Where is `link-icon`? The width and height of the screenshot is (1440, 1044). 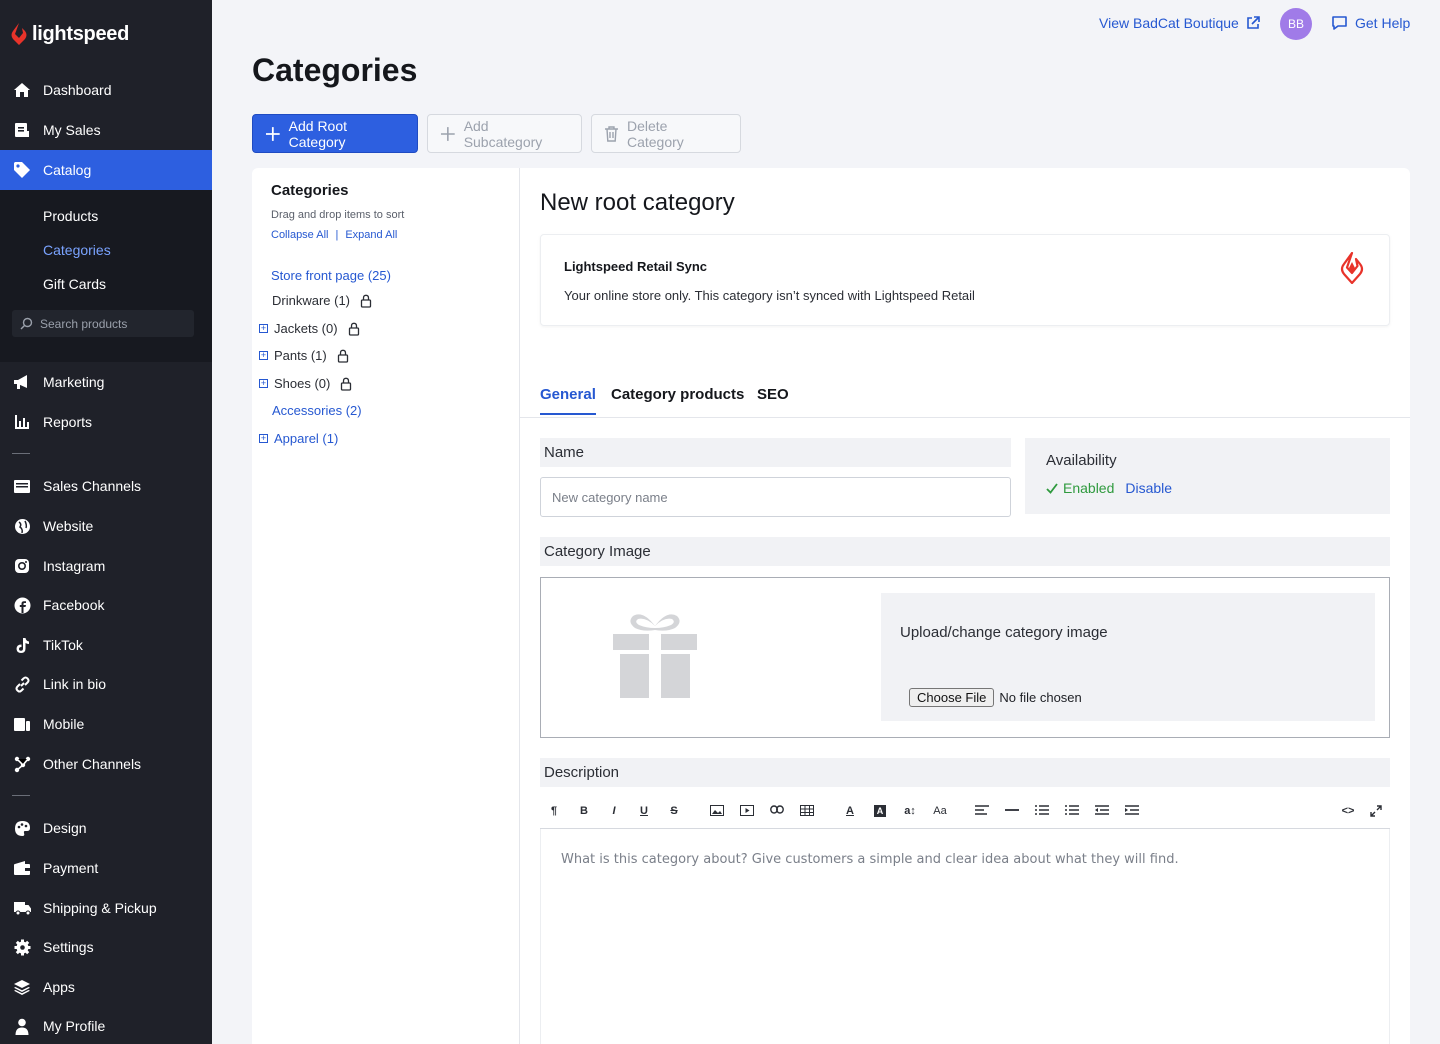
link-icon is located at coordinates (777, 811).